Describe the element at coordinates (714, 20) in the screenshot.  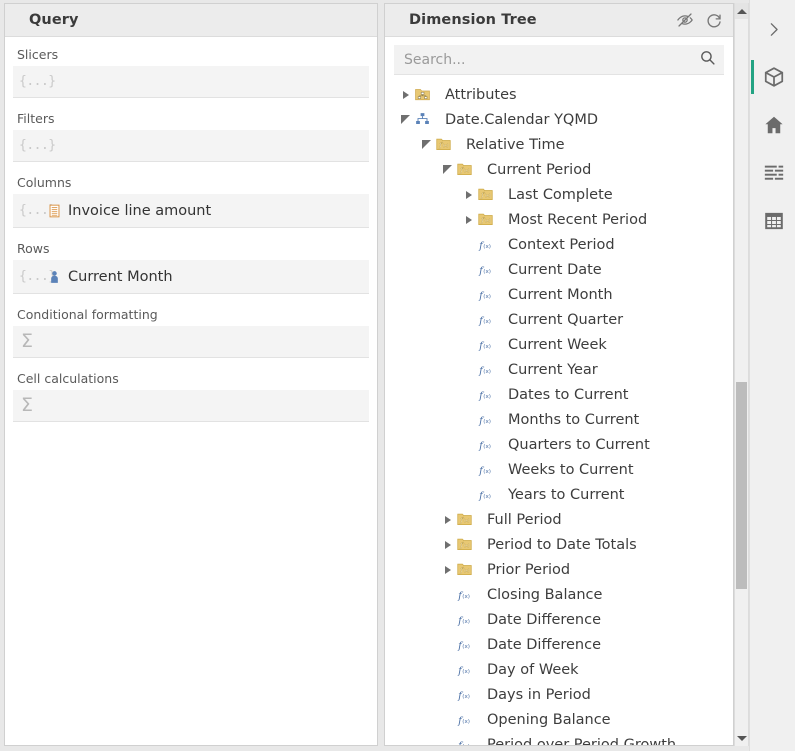
I see `refresh-icon` at that location.